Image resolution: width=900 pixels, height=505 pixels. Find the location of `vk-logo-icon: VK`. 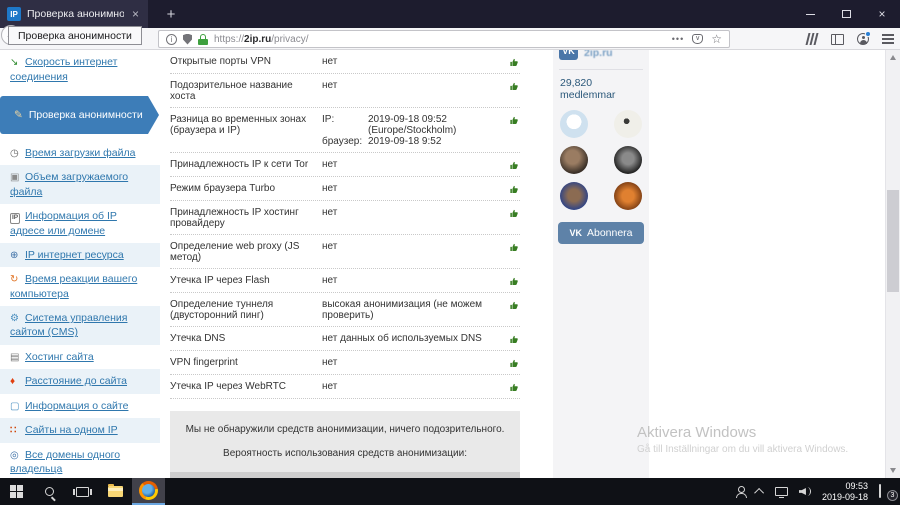

vk-logo-icon: VK is located at coordinates (568, 55).